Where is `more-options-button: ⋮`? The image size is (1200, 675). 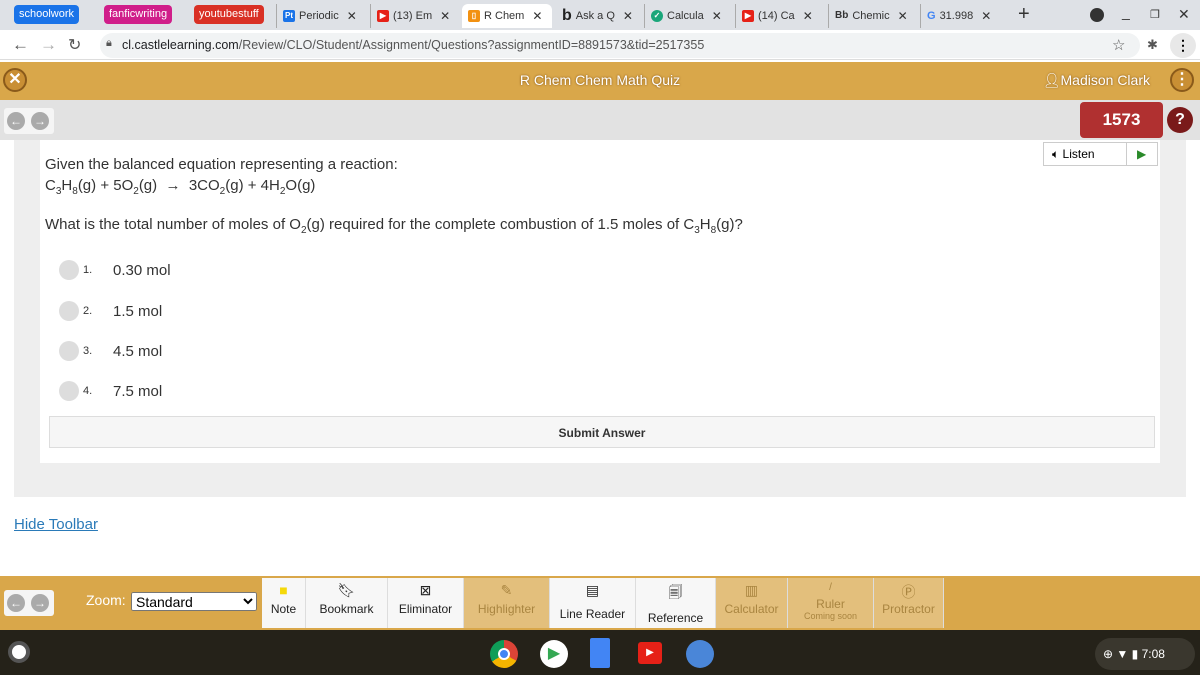 more-options-button: ⋮ is located at coordinates (1182, 80).